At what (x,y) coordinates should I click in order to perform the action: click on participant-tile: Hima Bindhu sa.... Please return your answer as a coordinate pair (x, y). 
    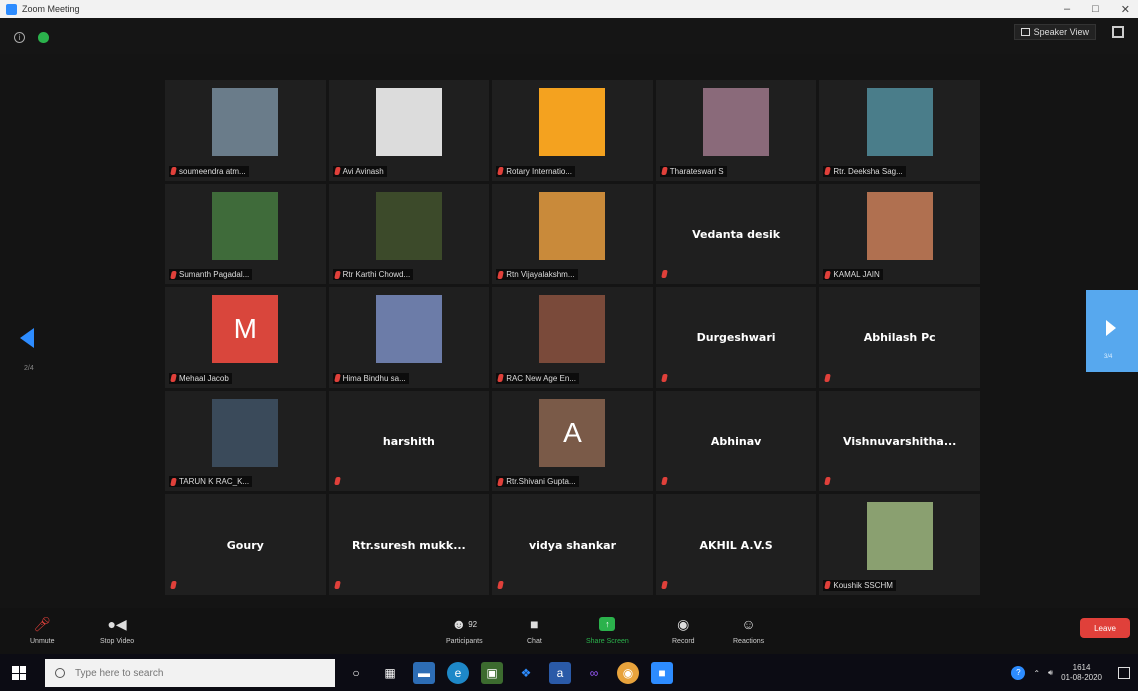
    Looking at the image, I should click on (409, 337).